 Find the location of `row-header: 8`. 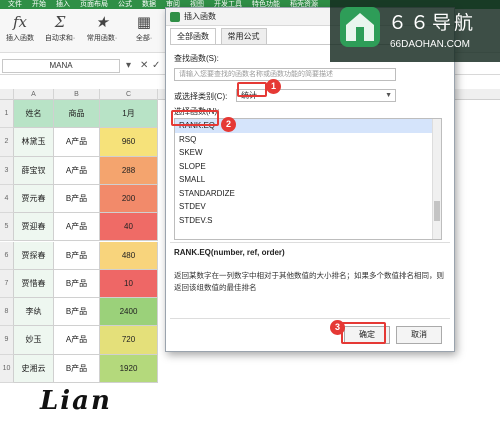

row-header: 8 is located at coordinates (7, 312).